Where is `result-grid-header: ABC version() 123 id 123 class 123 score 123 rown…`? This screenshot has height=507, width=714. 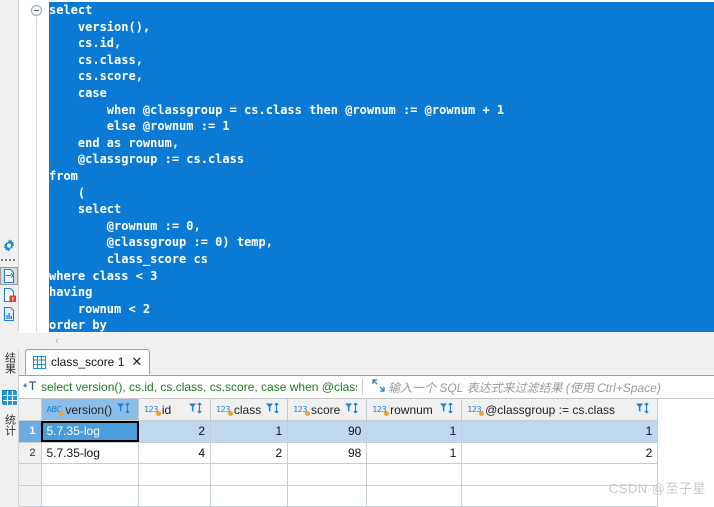
result-grid-header: ABC version() 123 id 123 class 123 score 123 rown… is located at coordinates (339, 410).